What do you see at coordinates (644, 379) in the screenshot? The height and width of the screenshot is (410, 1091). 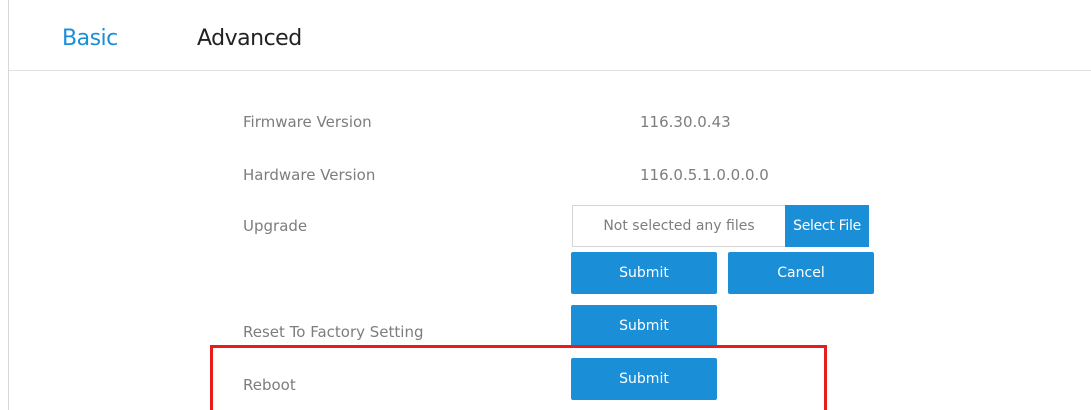 I see `reboot-submit-button: Submit` at bounding box center [644, 379].